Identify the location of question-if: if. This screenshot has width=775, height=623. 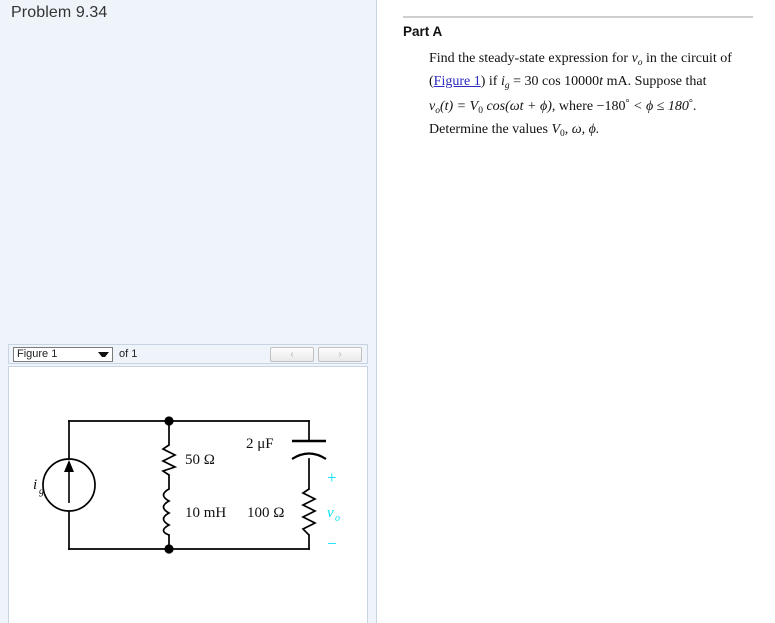
(493, 81).